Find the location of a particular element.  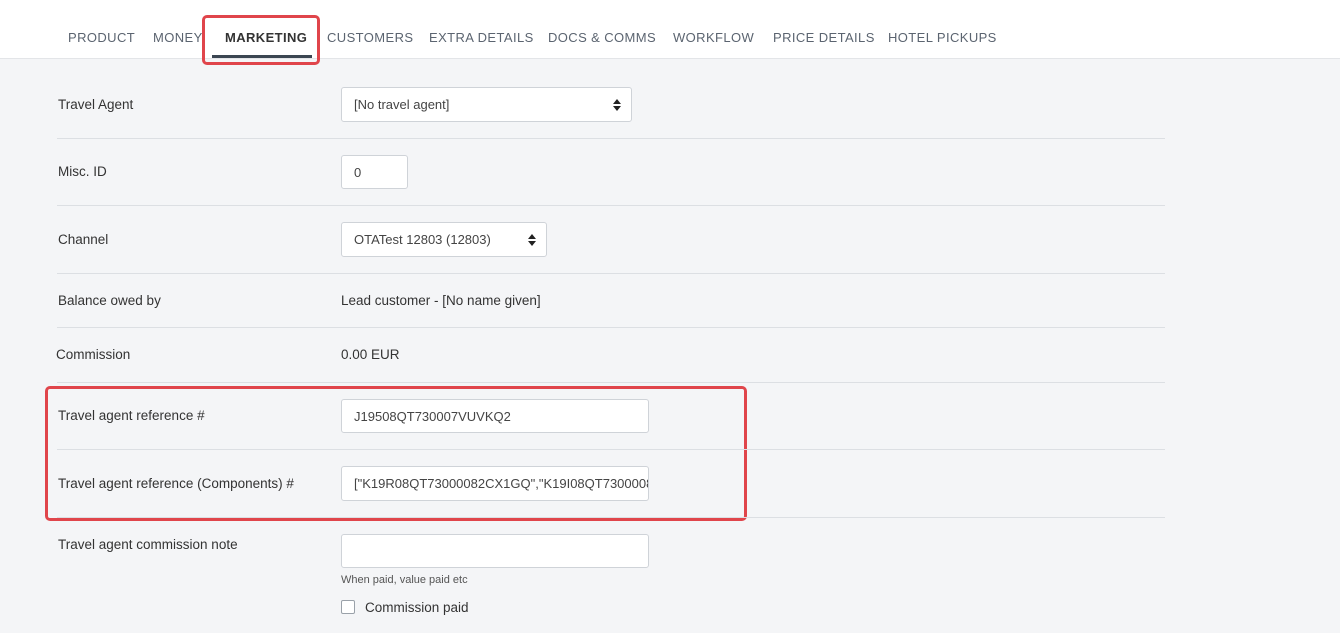

misc-id-label: Misc. ID is located at coordinates (82, 171).